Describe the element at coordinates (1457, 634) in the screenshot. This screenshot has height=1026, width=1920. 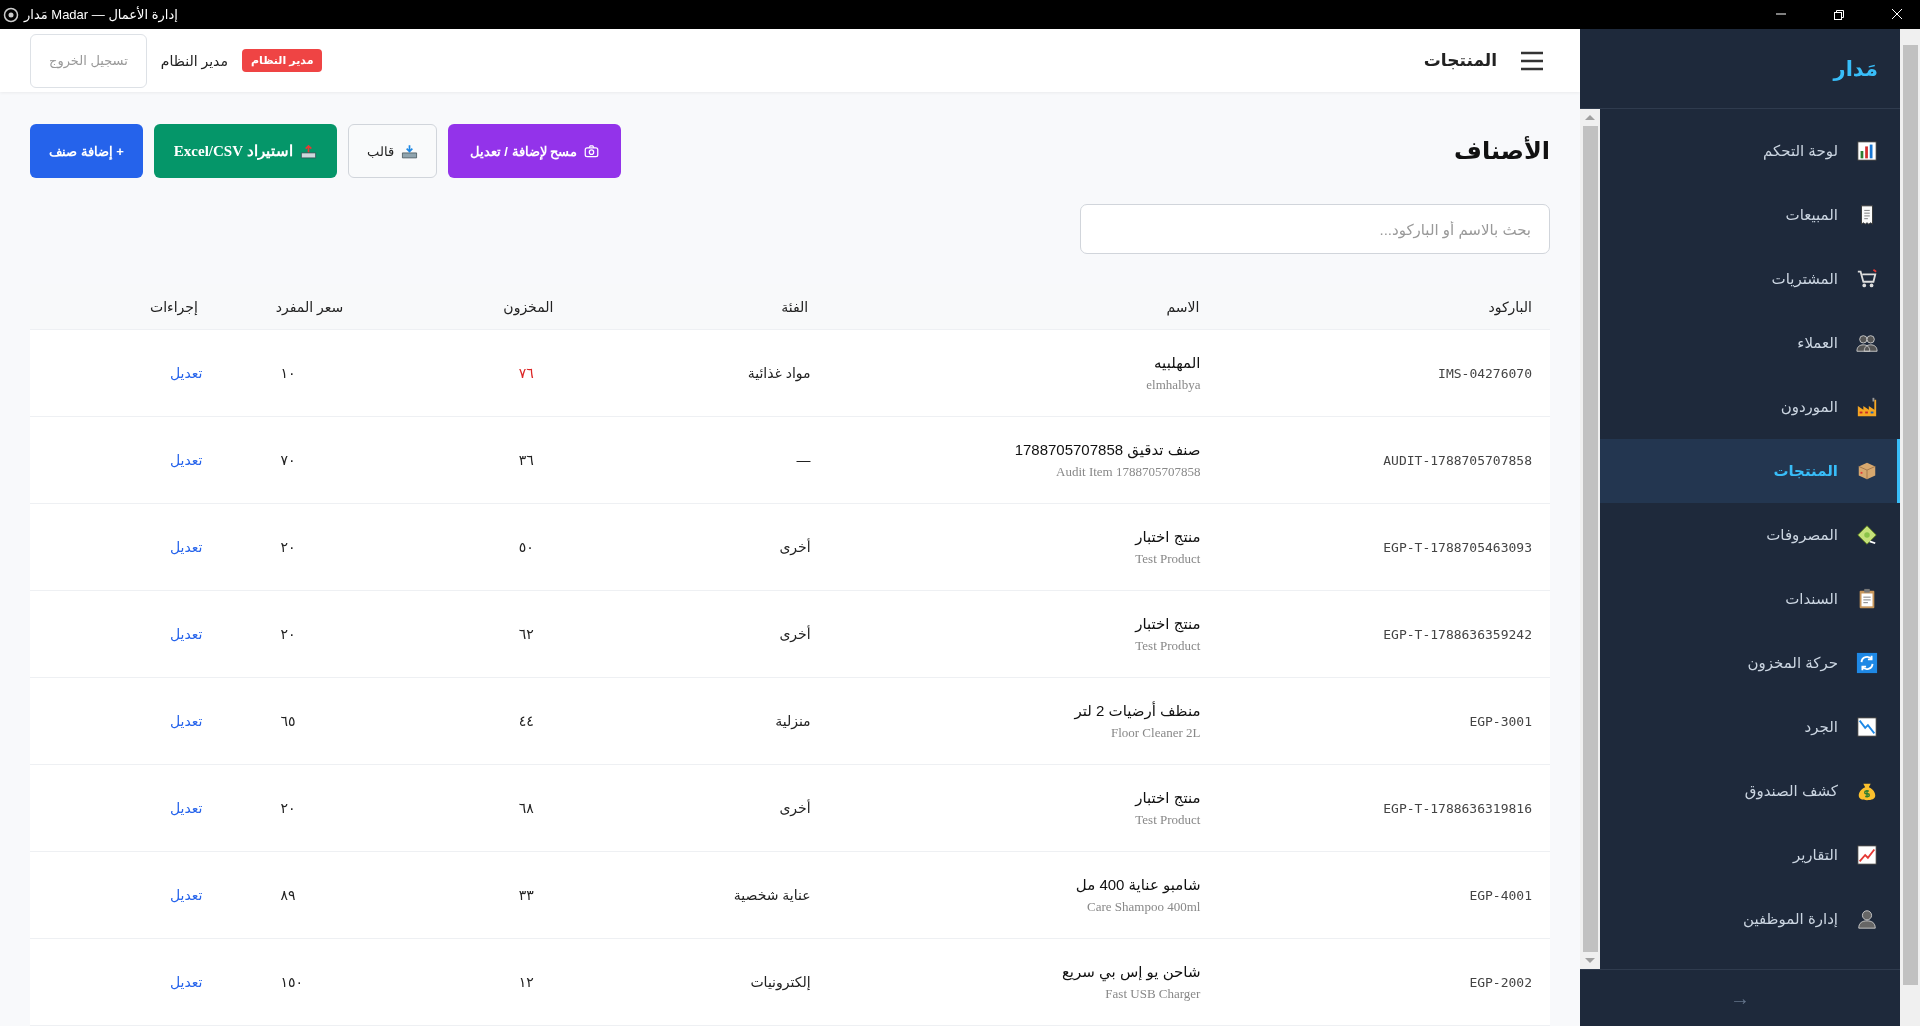
I see `table-cell-text: EGP-T-1788636359242` at that location.